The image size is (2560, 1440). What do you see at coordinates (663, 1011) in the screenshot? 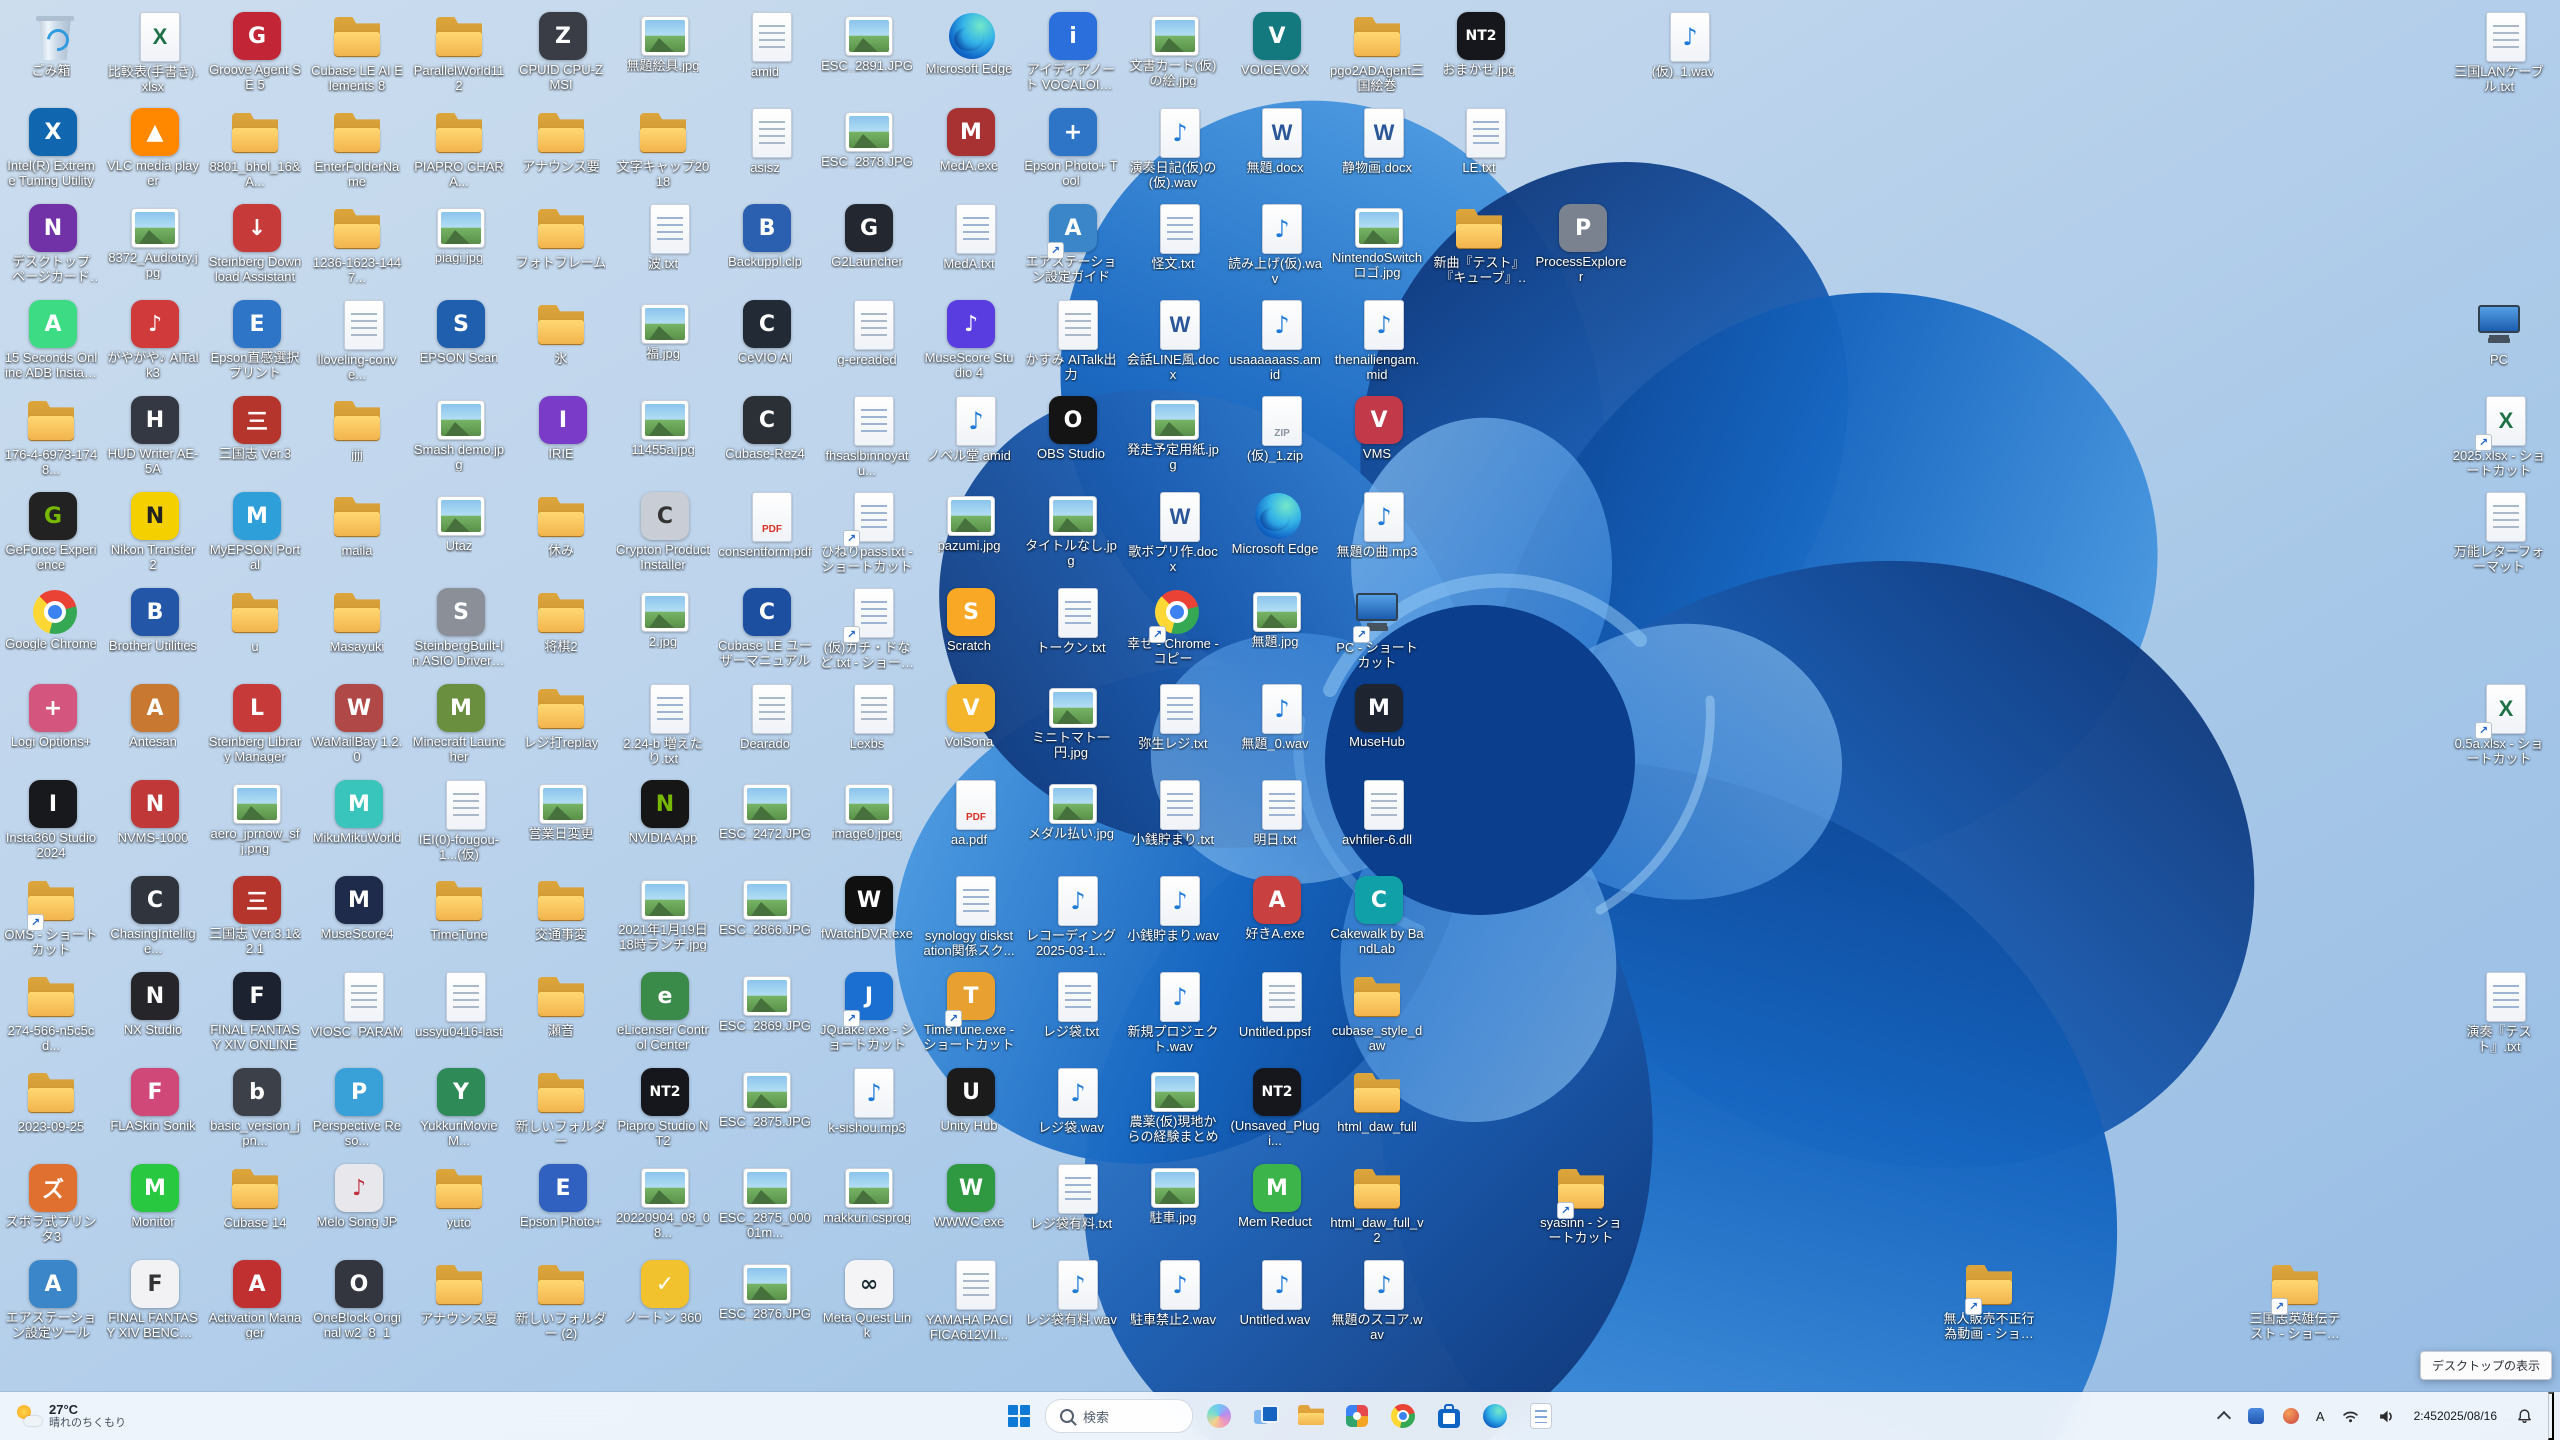
I see `desktop-icon: e eLicenser Control Center` at bounding box center [663, 1011].